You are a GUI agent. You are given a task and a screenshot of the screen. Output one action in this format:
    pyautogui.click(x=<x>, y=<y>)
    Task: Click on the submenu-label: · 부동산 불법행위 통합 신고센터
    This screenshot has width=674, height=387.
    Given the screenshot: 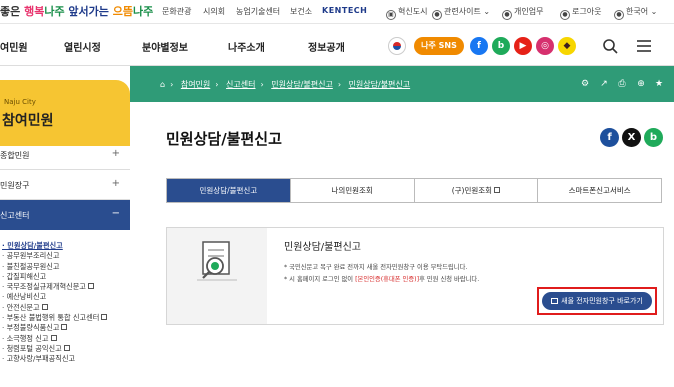 What is the action you would take?
    pyautogui.click(x=51, y=318)
    